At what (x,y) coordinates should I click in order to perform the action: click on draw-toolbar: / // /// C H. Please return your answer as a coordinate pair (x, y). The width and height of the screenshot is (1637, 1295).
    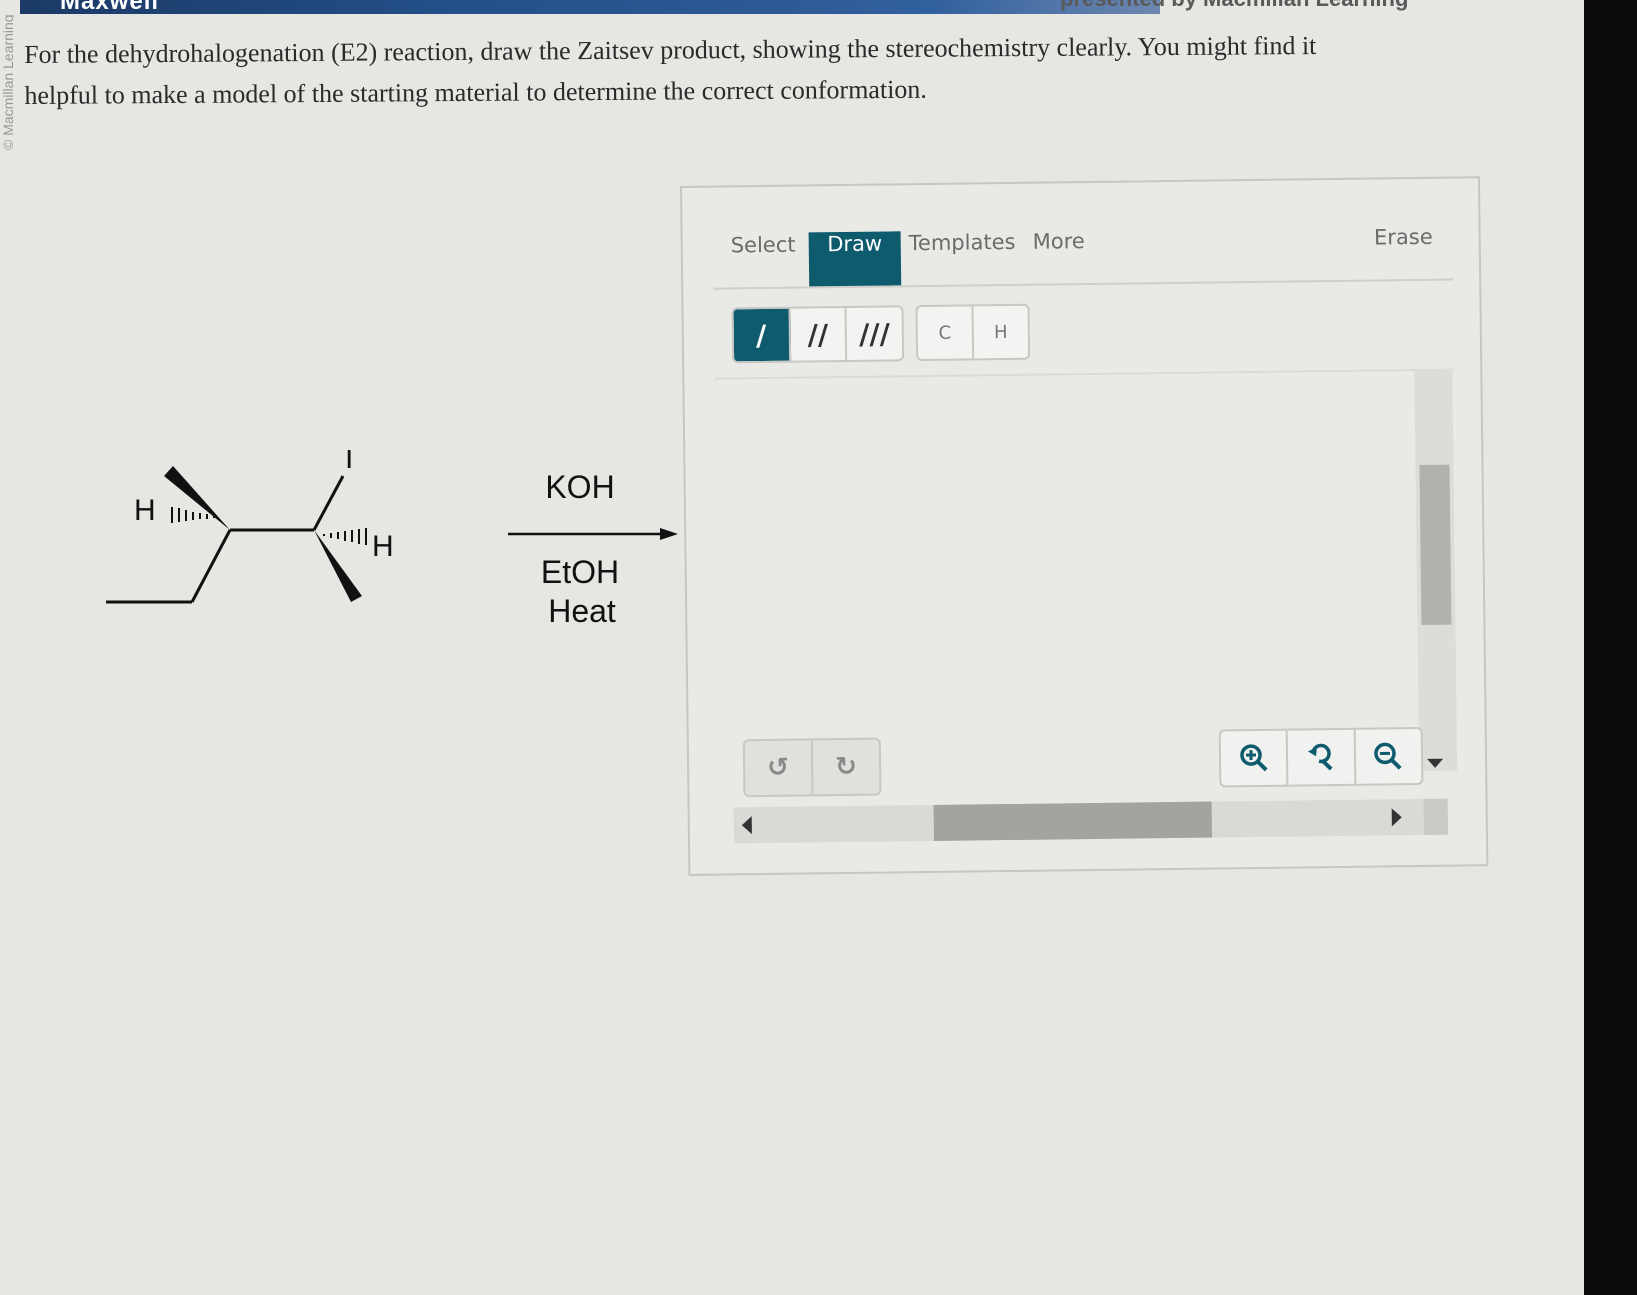
    Looking at the image, I should click on (1084, 329).